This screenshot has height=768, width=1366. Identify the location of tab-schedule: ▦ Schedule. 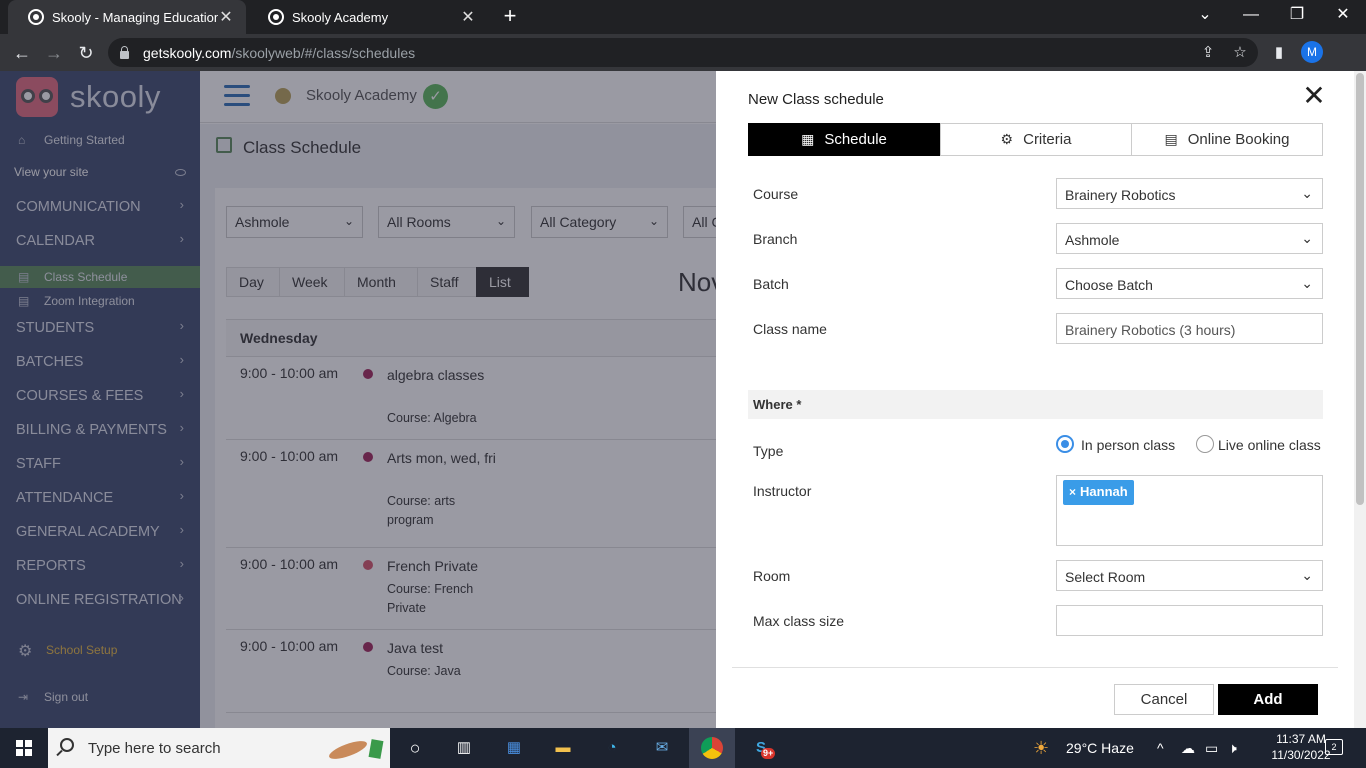
(844, 139).